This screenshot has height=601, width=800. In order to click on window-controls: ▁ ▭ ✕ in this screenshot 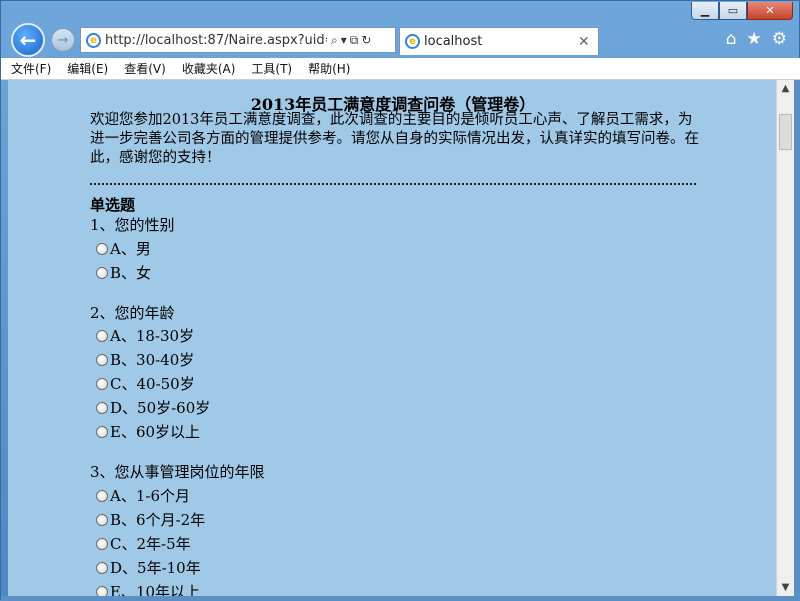, I will do `click(742, 11)`.